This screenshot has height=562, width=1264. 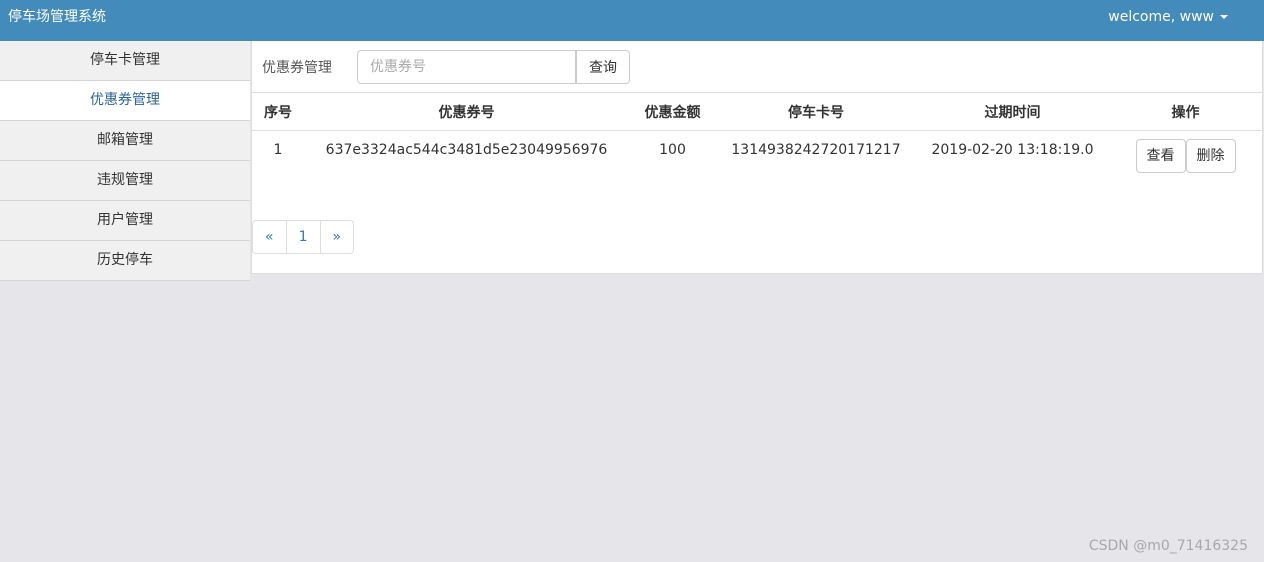 What do you see at coordinates (1012, 150) in the screenshot?
I see `cell-expire-time: 2019-02-20 13:18:19.0` at bounding box center [1012, 150].